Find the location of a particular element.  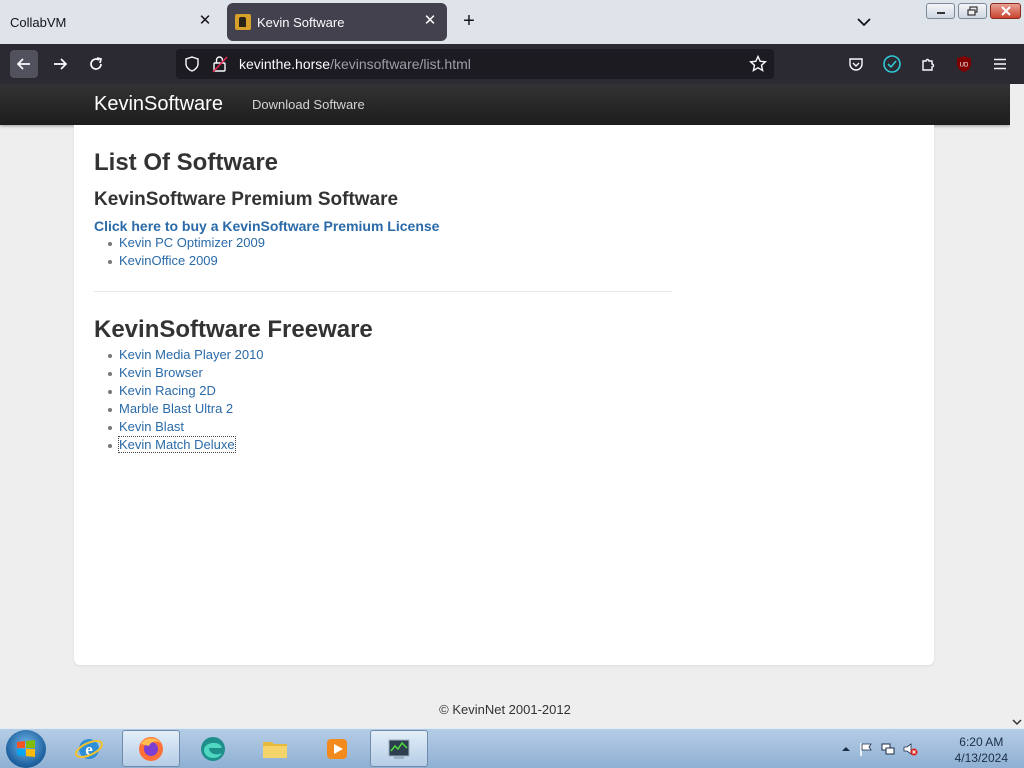

site-brand-link: KevinSoftware is located at coordinates (158, 104).